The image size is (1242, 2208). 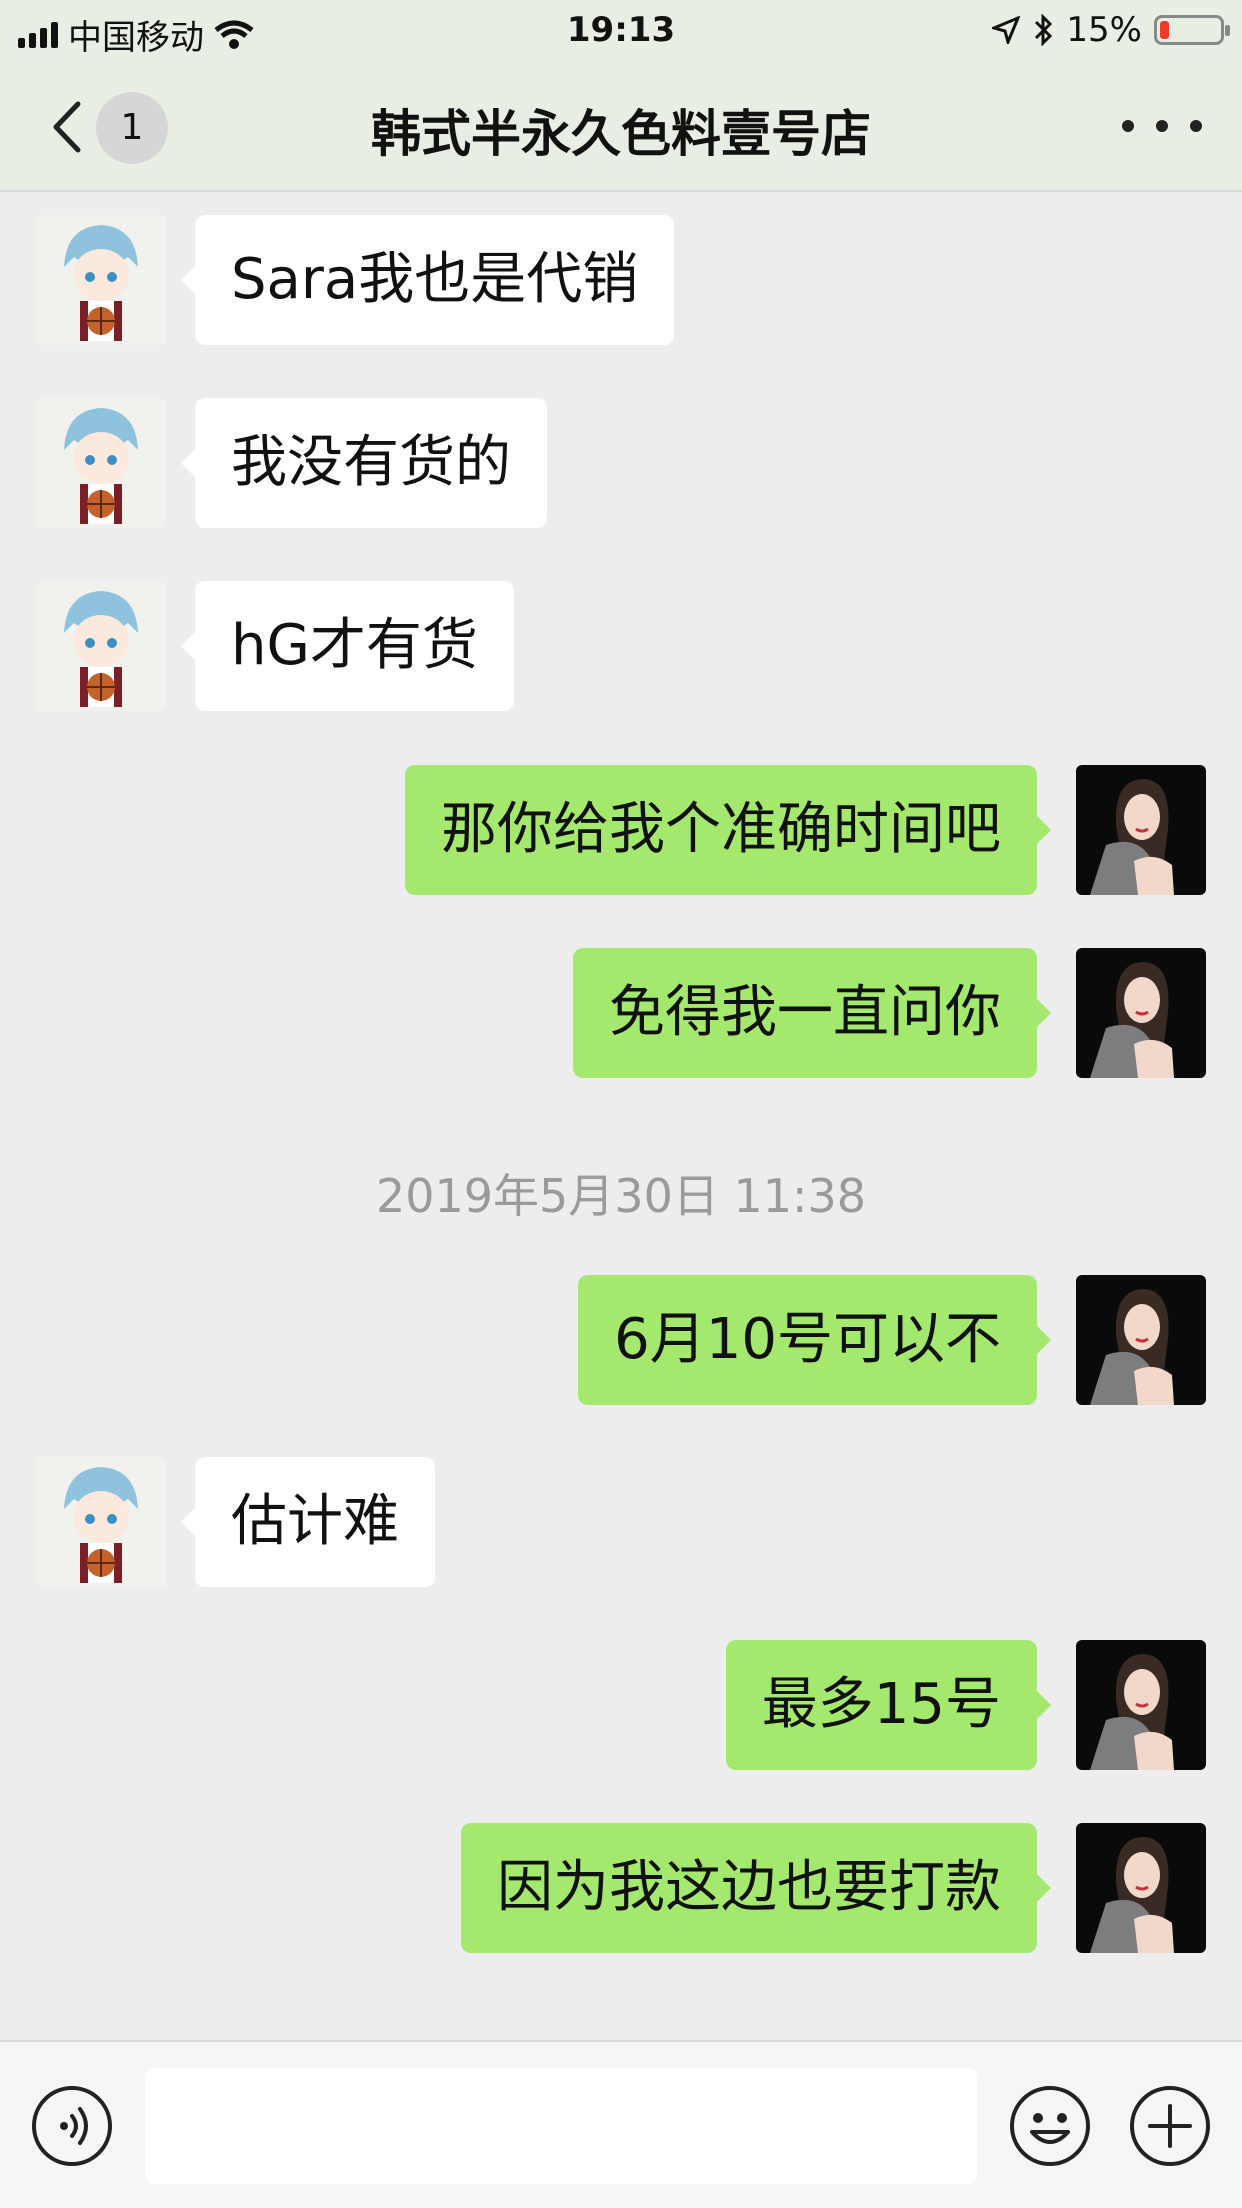 I want to click on chat-title: 韩式半永久色料壹号店, so click(x=621, y=134).